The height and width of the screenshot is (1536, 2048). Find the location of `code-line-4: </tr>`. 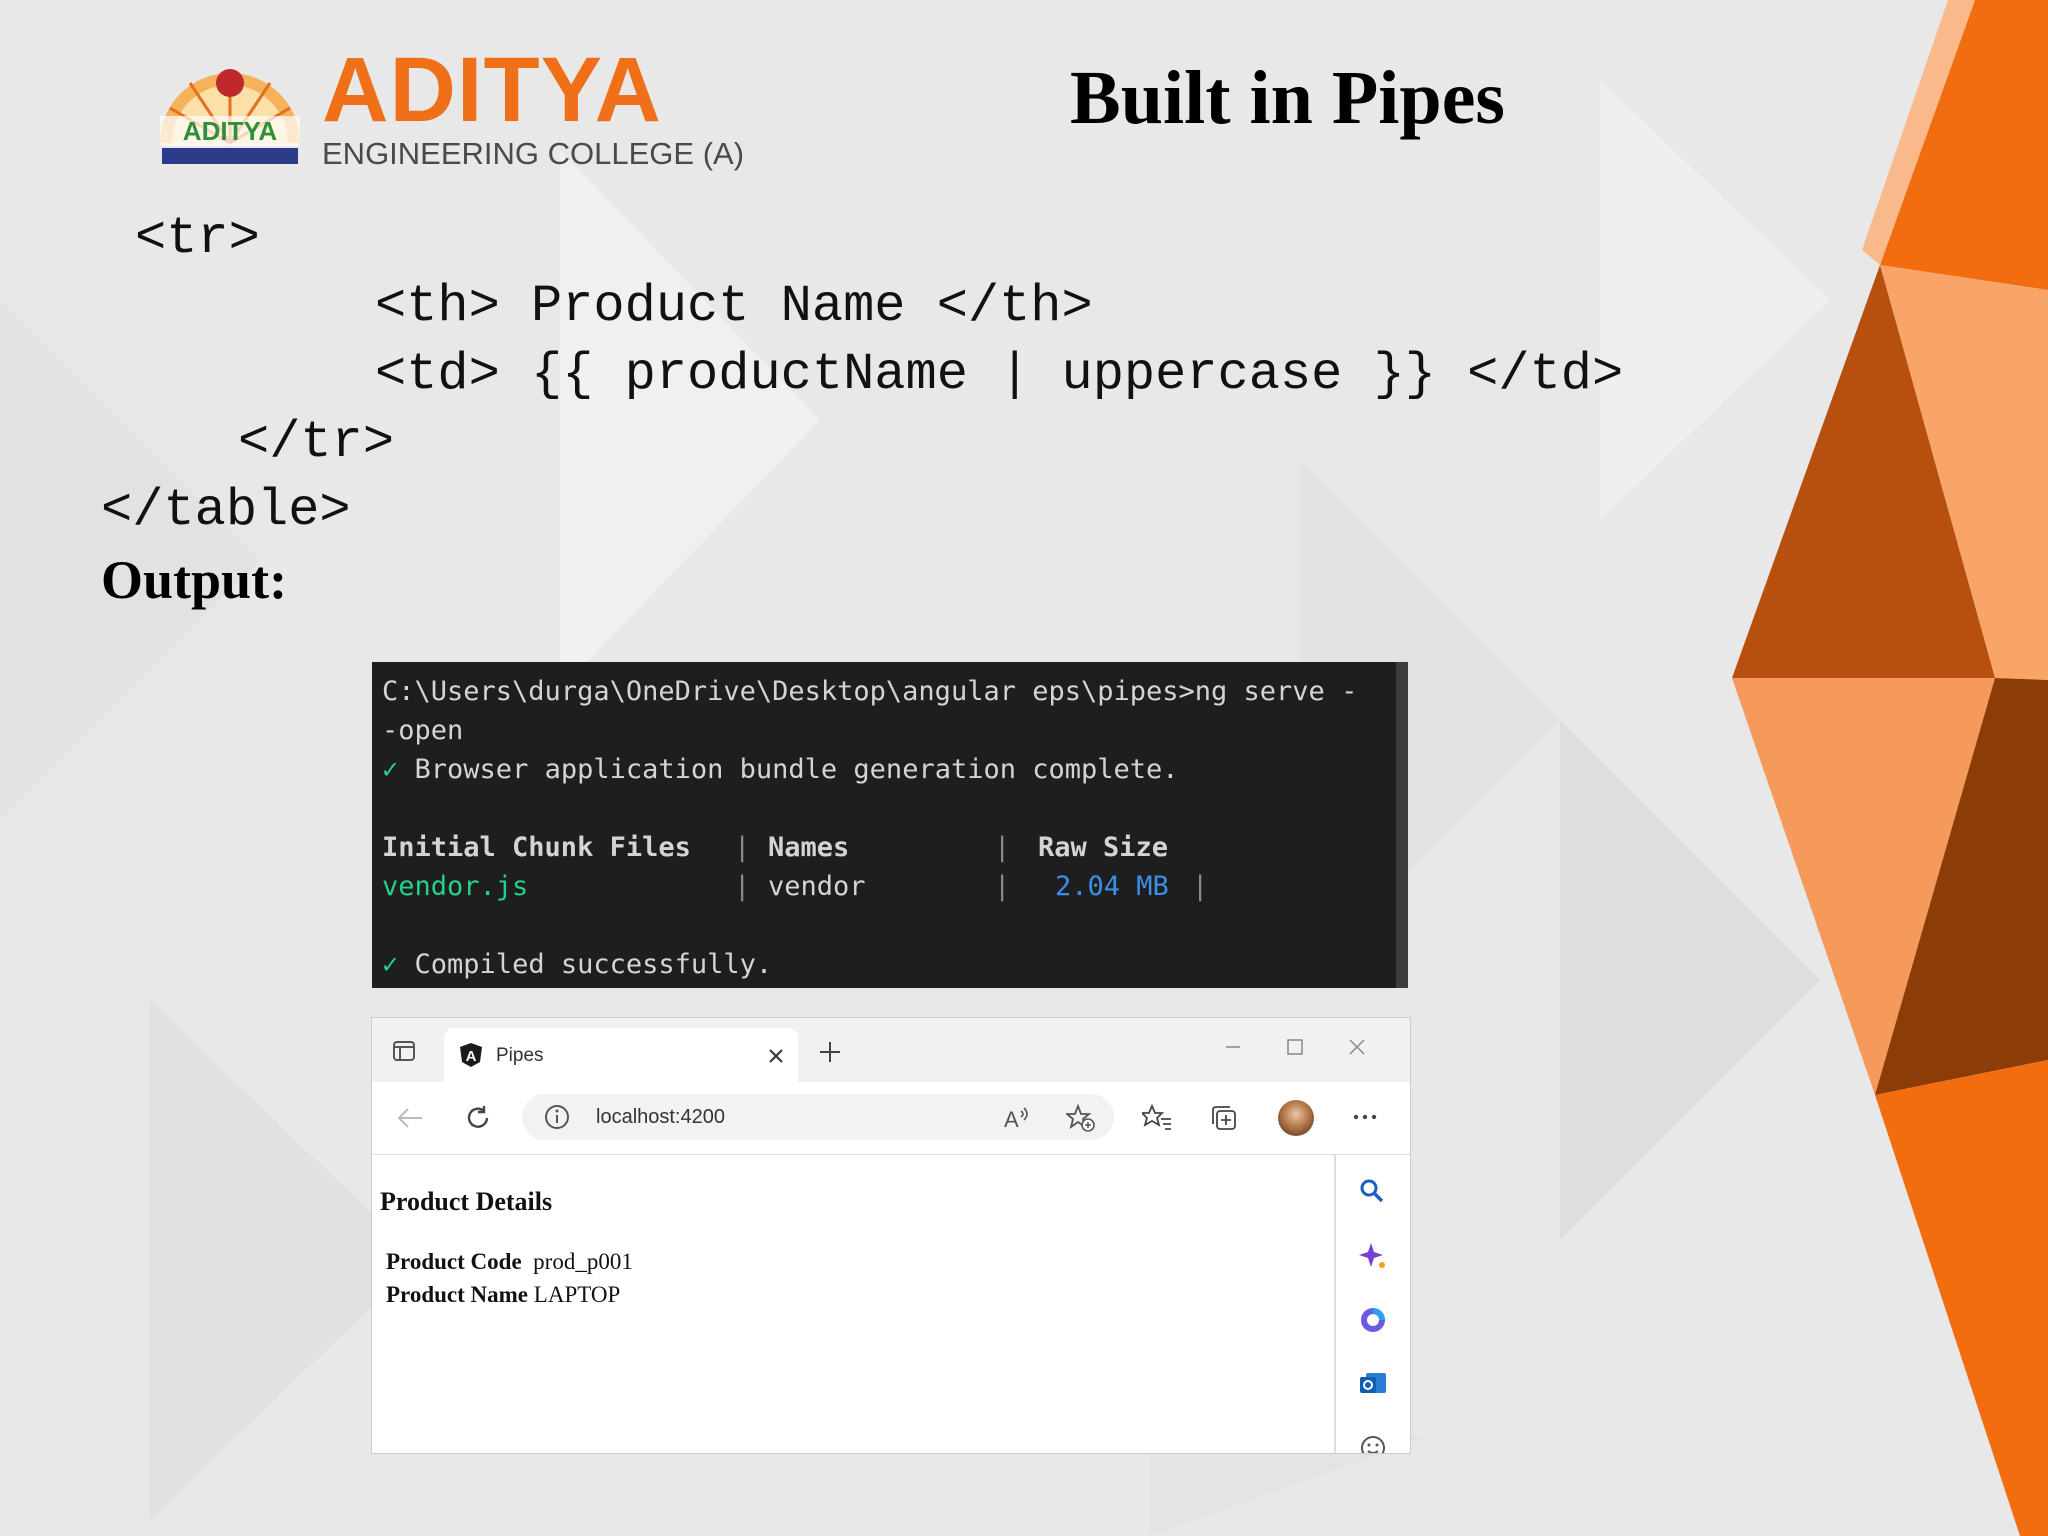

code-line-4: </tr> is located at coordinates (316, 442).